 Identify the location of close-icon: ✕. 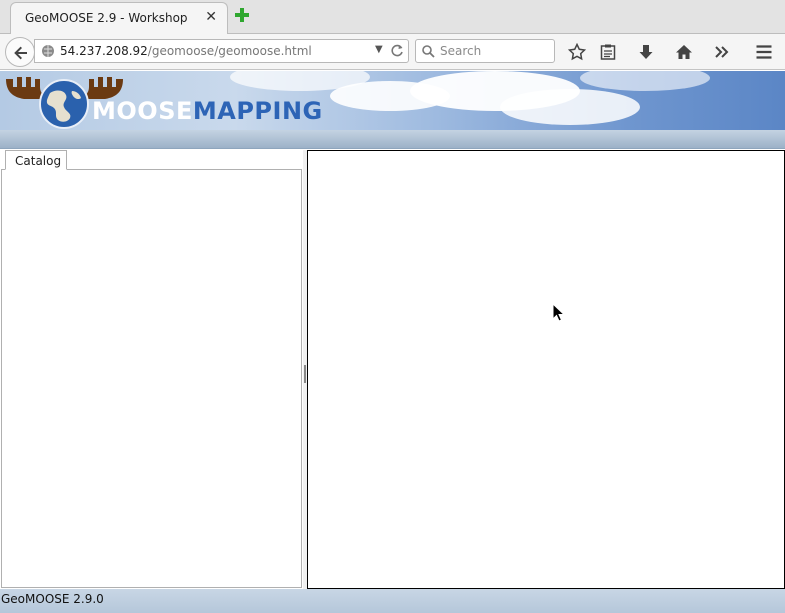
(211, 17).